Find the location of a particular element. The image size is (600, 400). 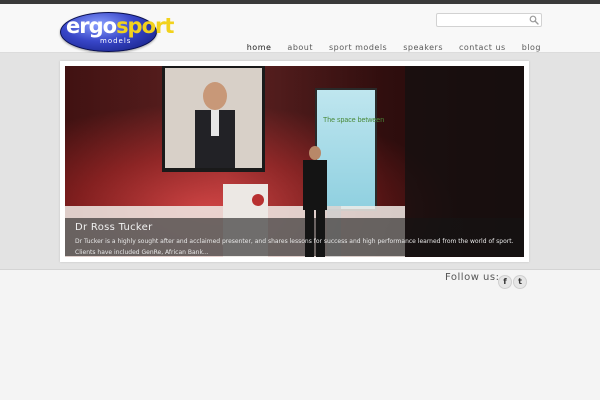

logo-wordmark: ergosport is located at coordinates (120, 26).